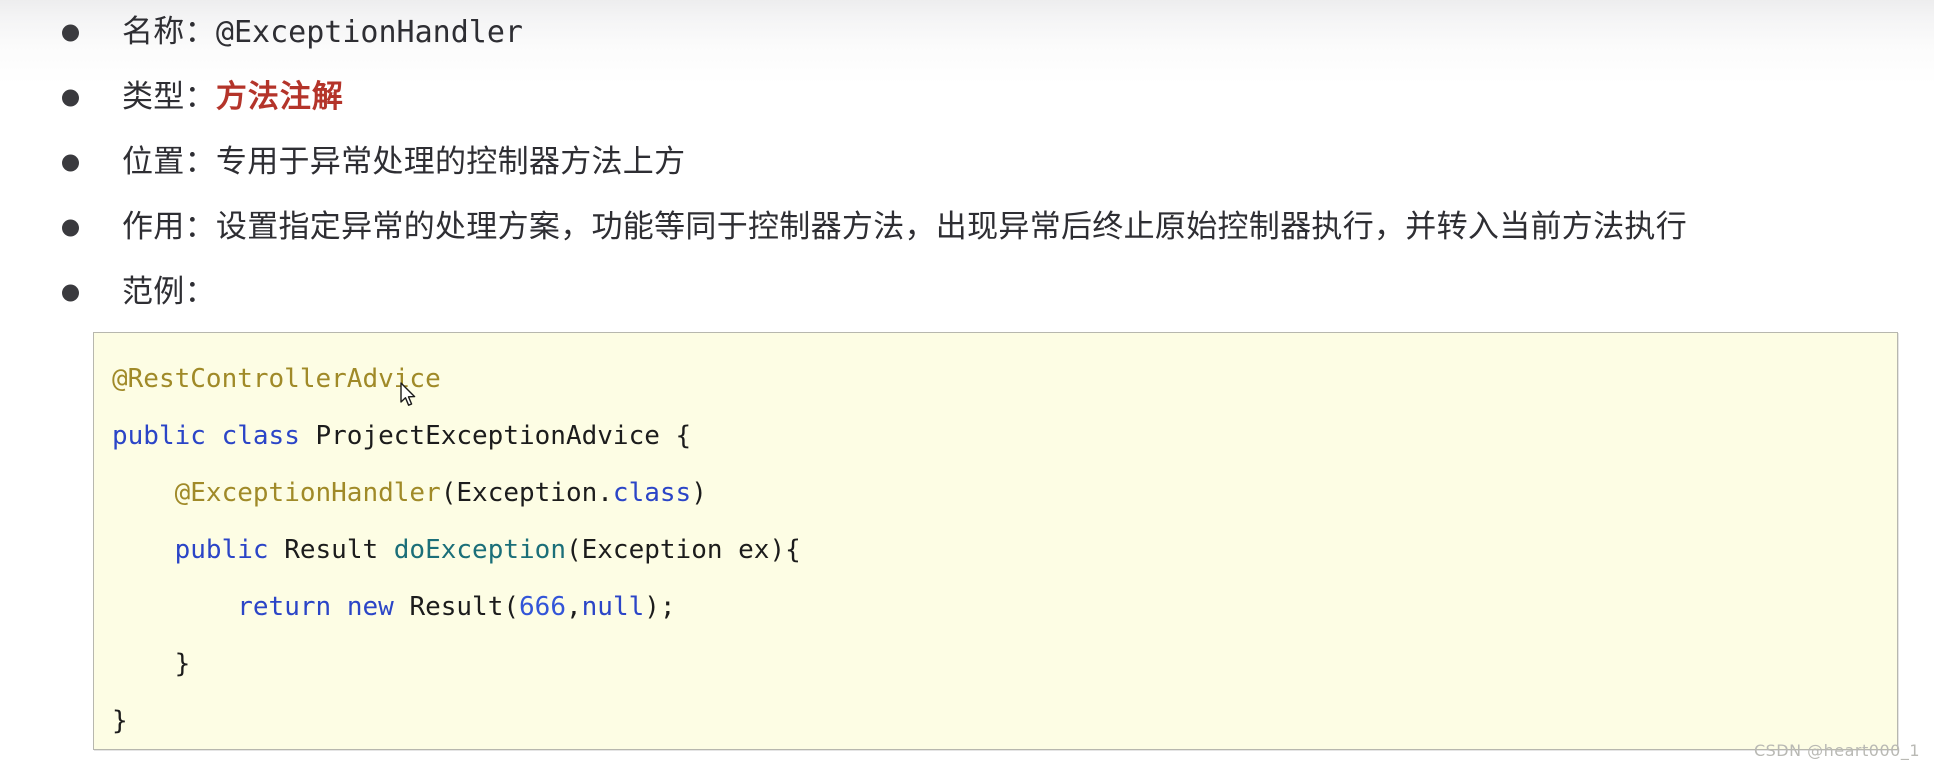  Describe the element at coordinates (1004, 493) in the screenshot. I see `code-line: @ExceptionHandler(Exception.class)` at that location.